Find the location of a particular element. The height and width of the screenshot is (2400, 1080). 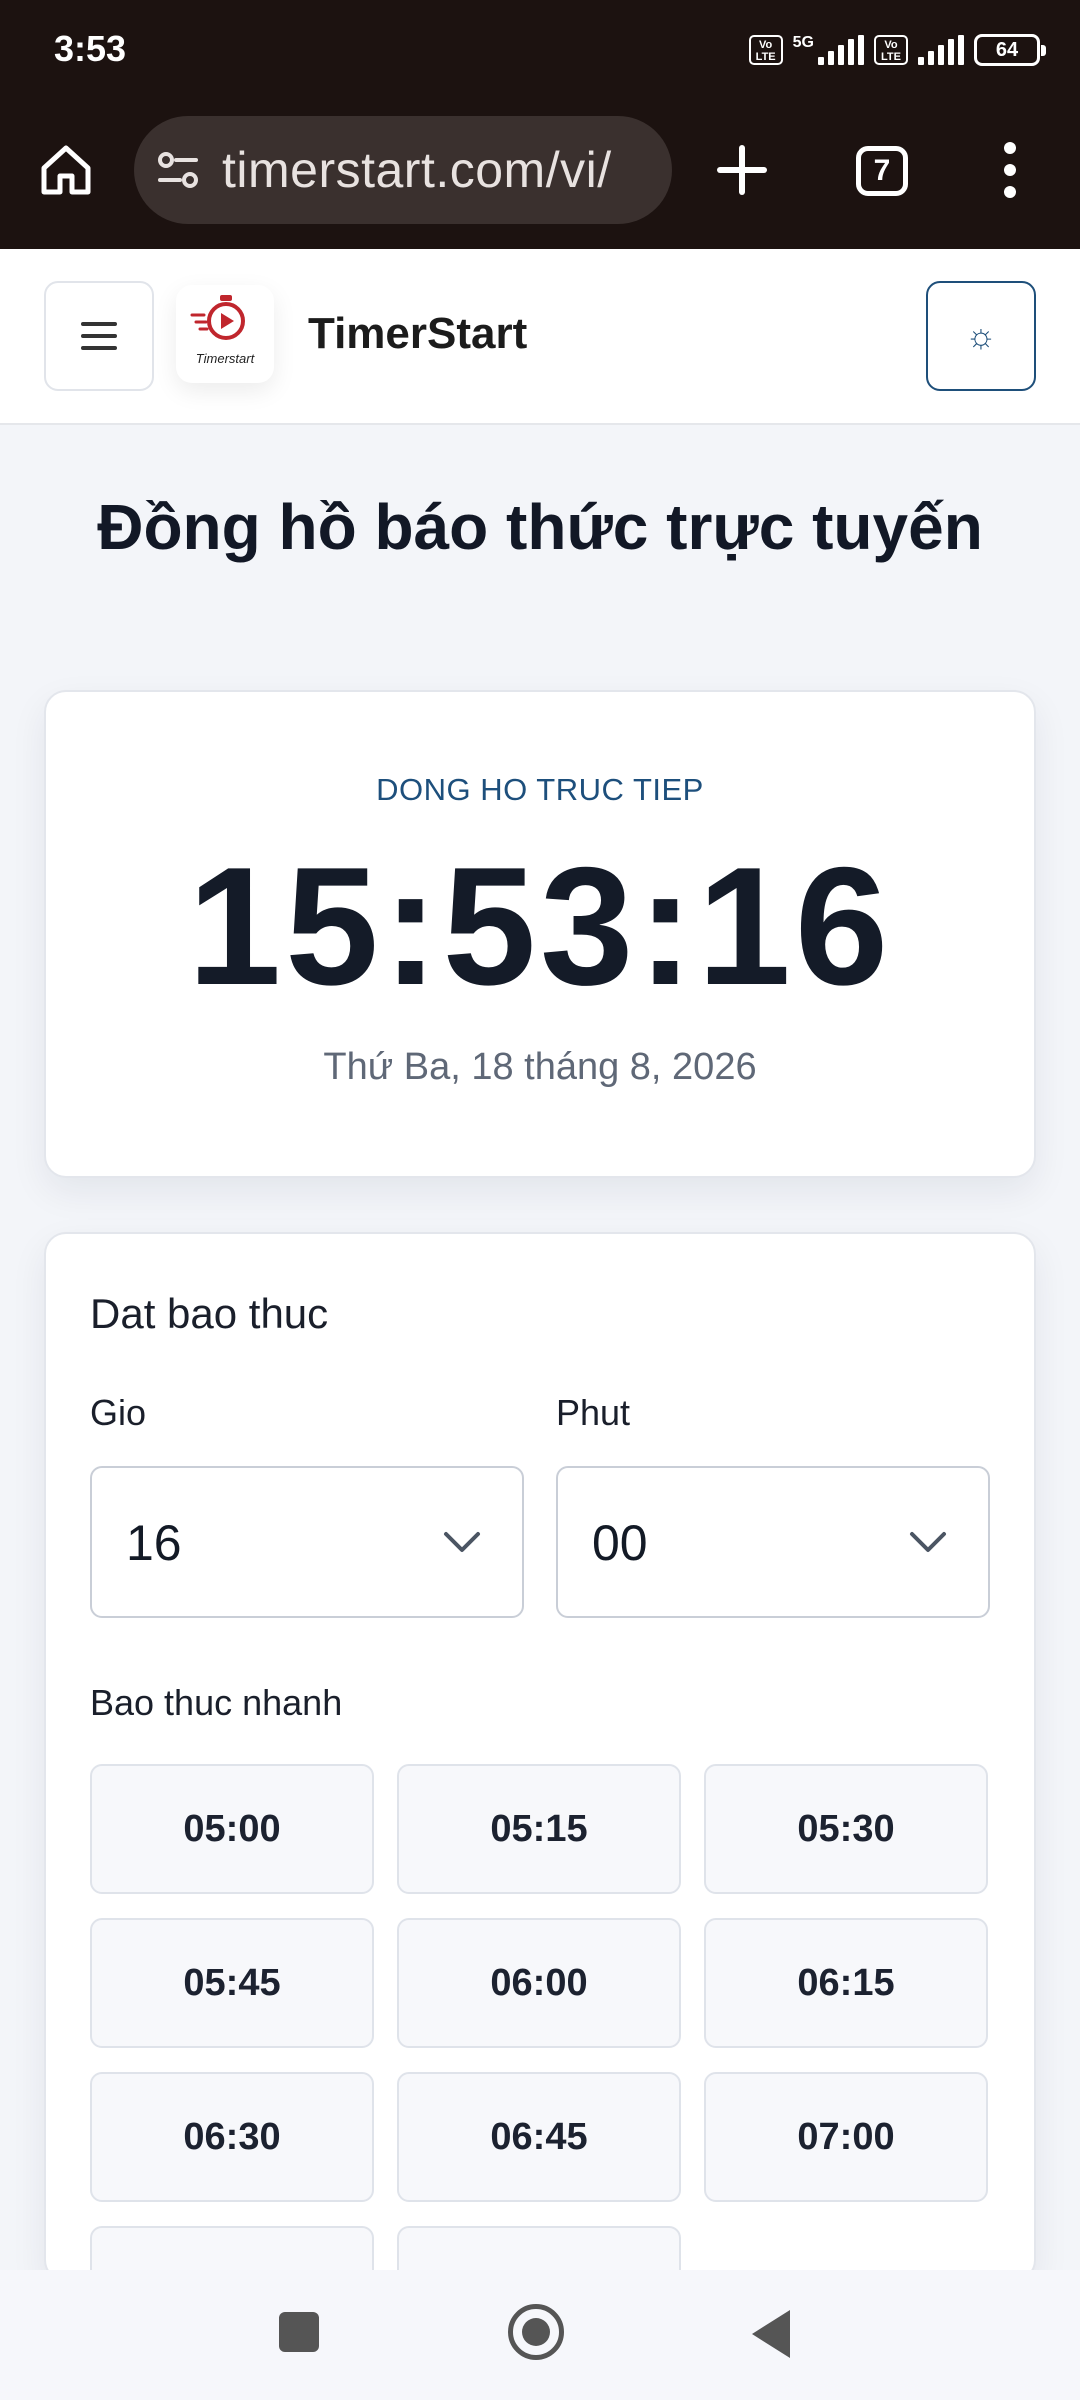

quick-alarm-button: 06:15 is located at coordinates (846, 1983).